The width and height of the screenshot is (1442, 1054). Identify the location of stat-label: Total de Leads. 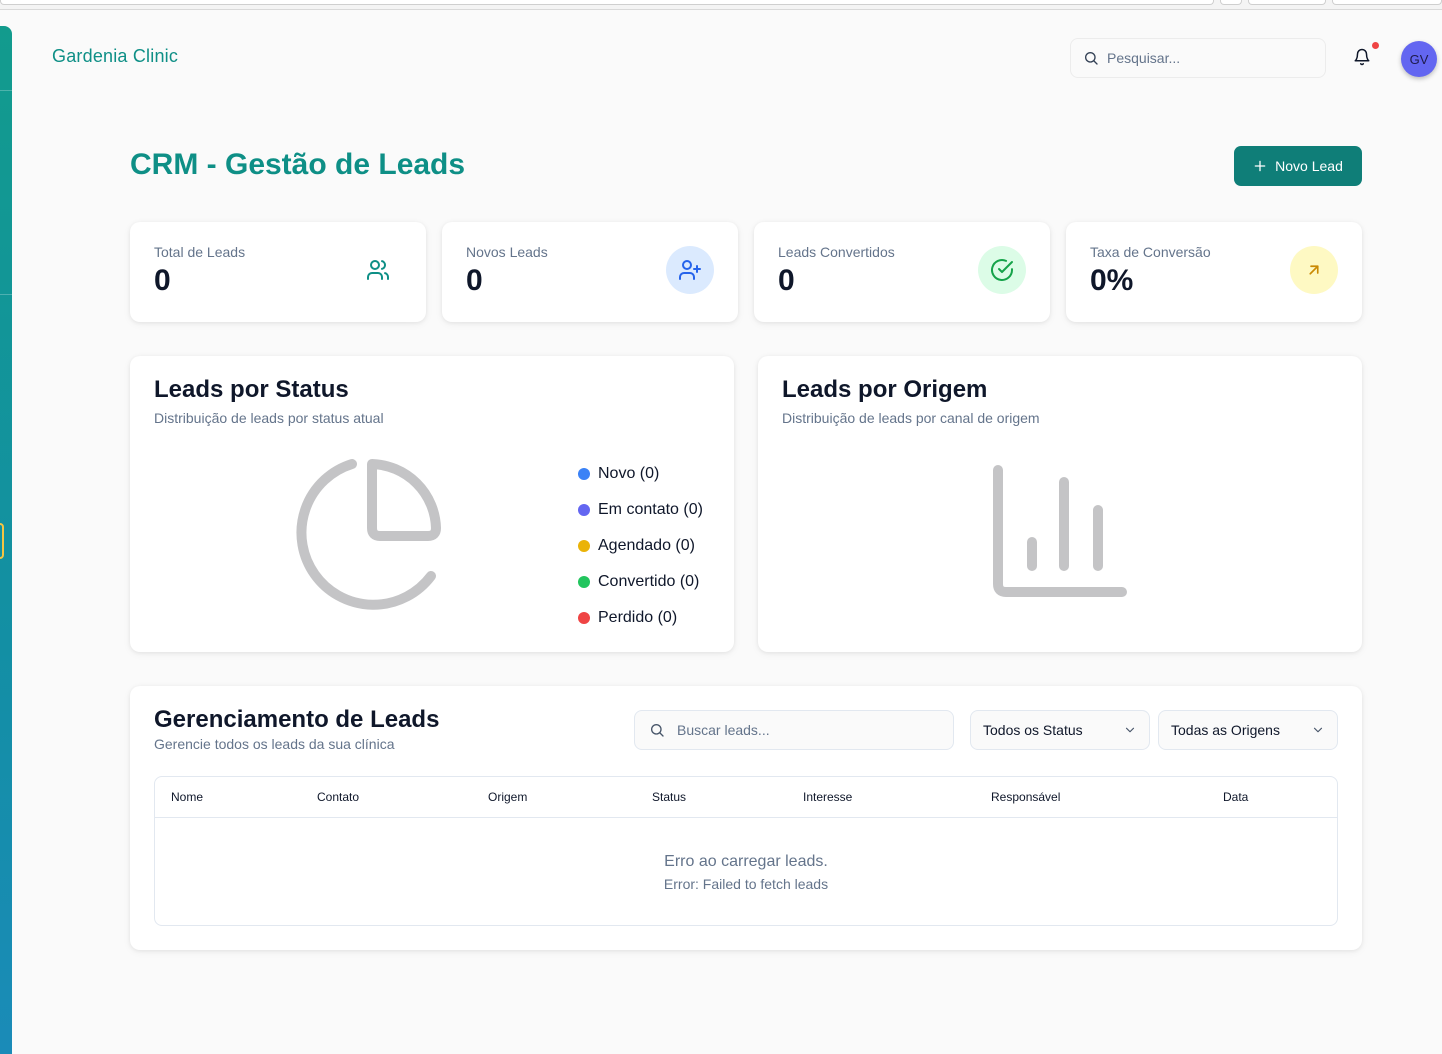
(200, 252).